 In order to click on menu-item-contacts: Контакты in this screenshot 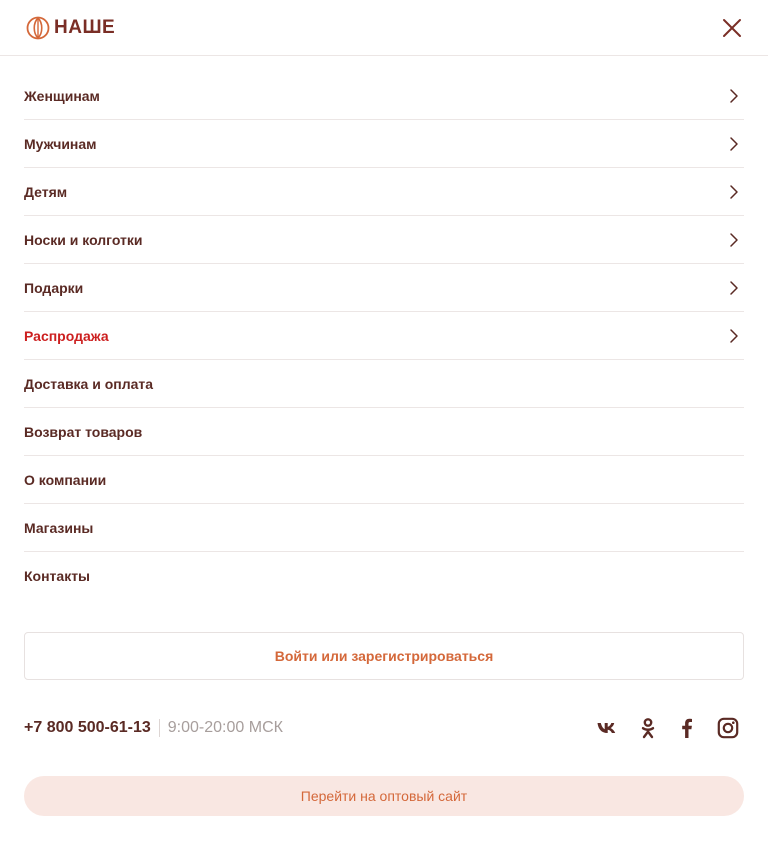, I will do `click(384, 576)`.